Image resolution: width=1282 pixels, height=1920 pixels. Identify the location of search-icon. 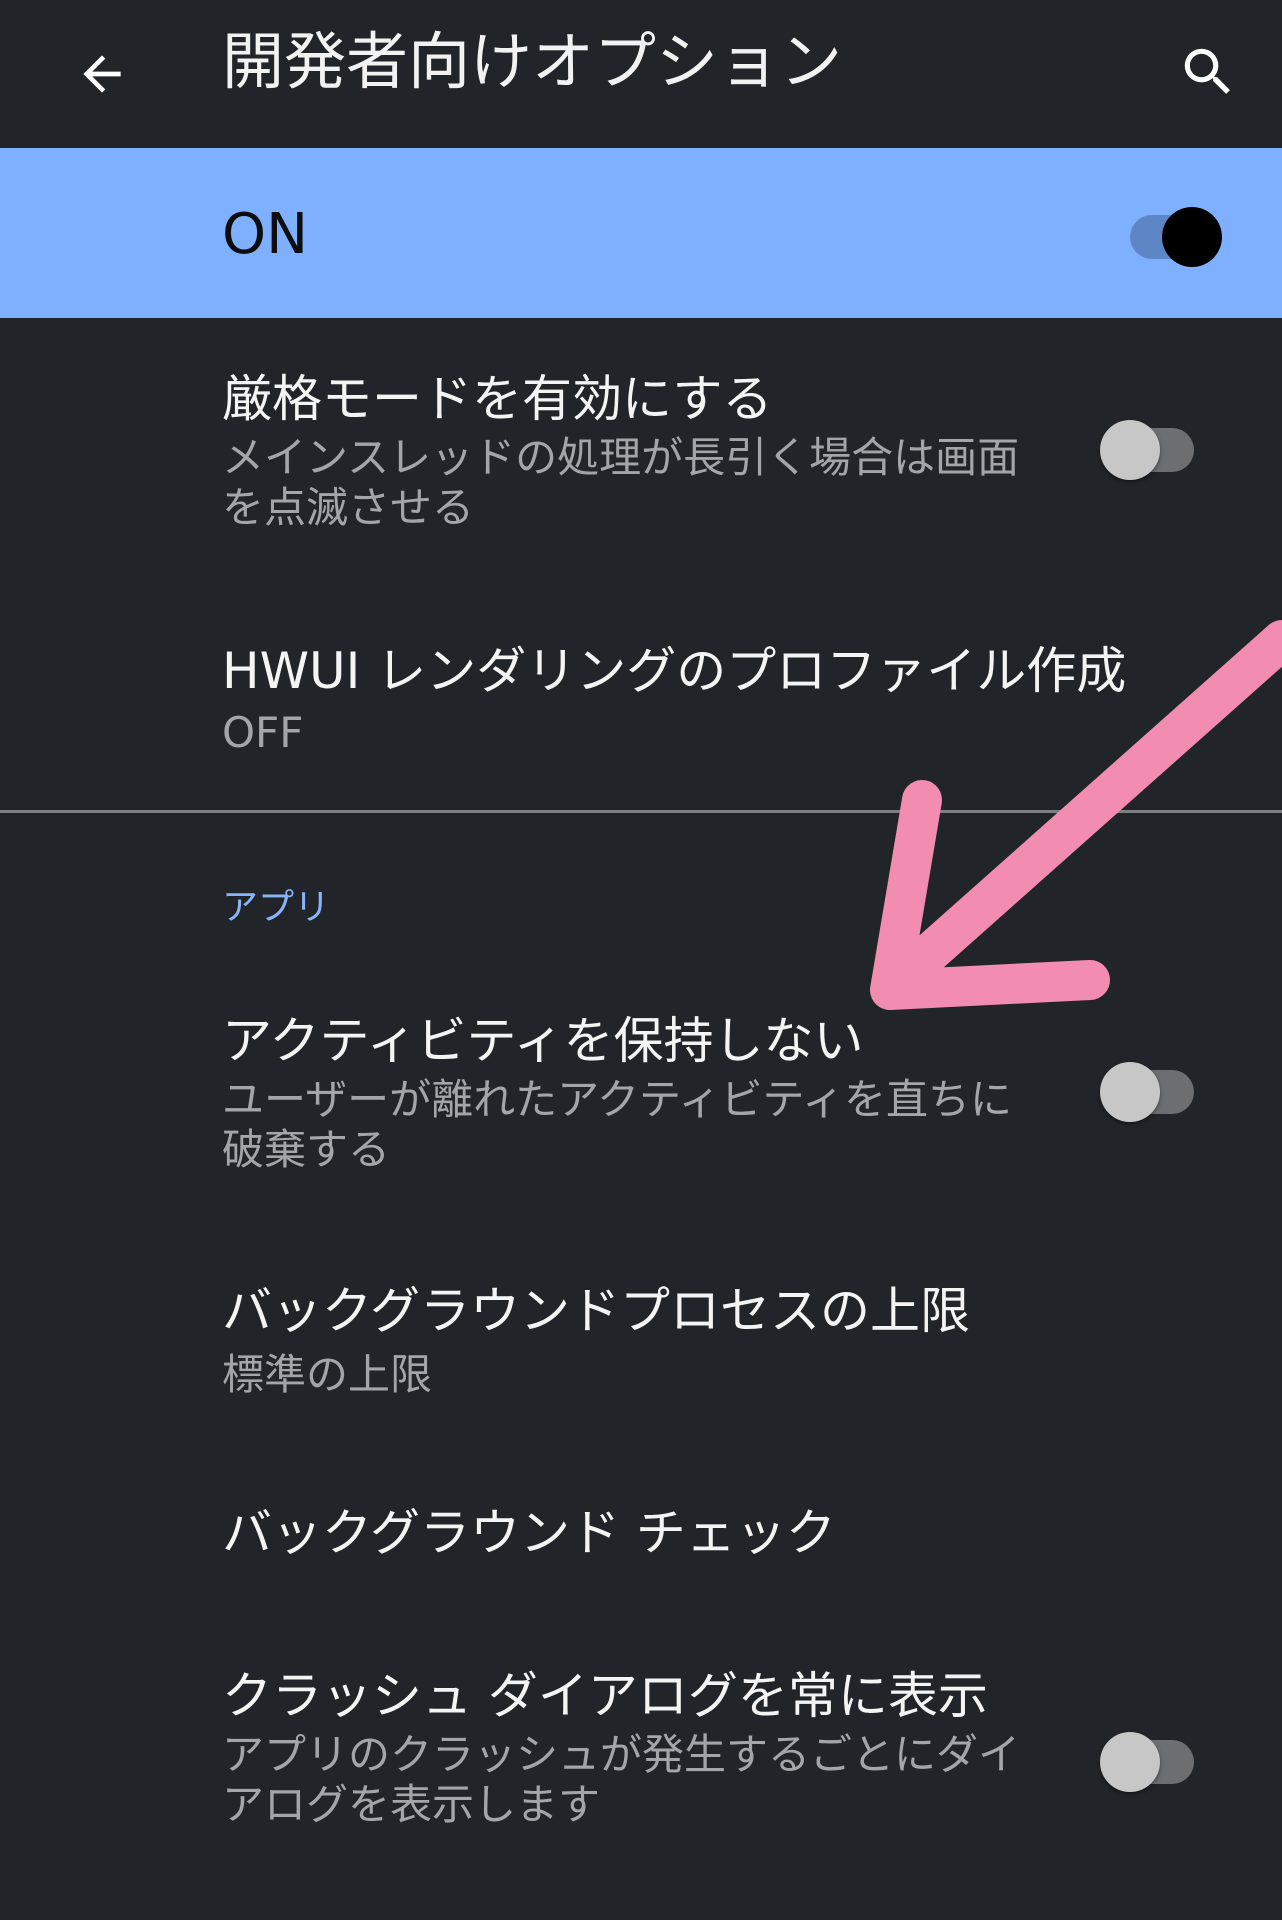
(1207, 71).